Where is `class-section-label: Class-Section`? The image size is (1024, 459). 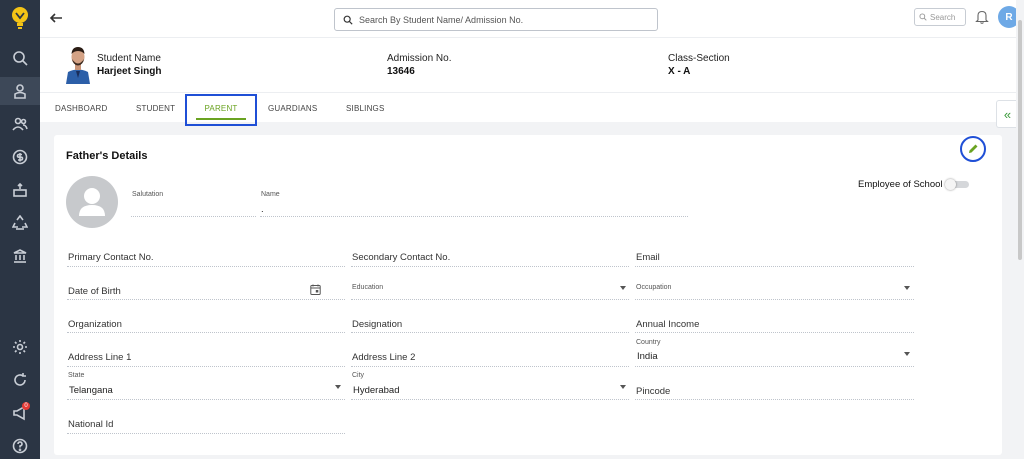
class-section-label: Class-Section is located at coordinates (699, 58).